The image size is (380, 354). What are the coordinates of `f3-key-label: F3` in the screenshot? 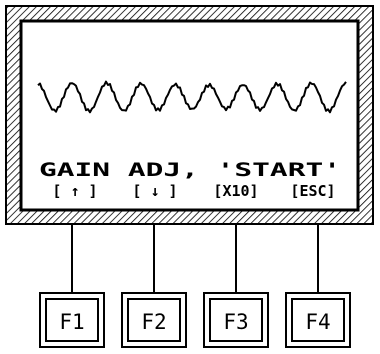 It's located at (235, 322).